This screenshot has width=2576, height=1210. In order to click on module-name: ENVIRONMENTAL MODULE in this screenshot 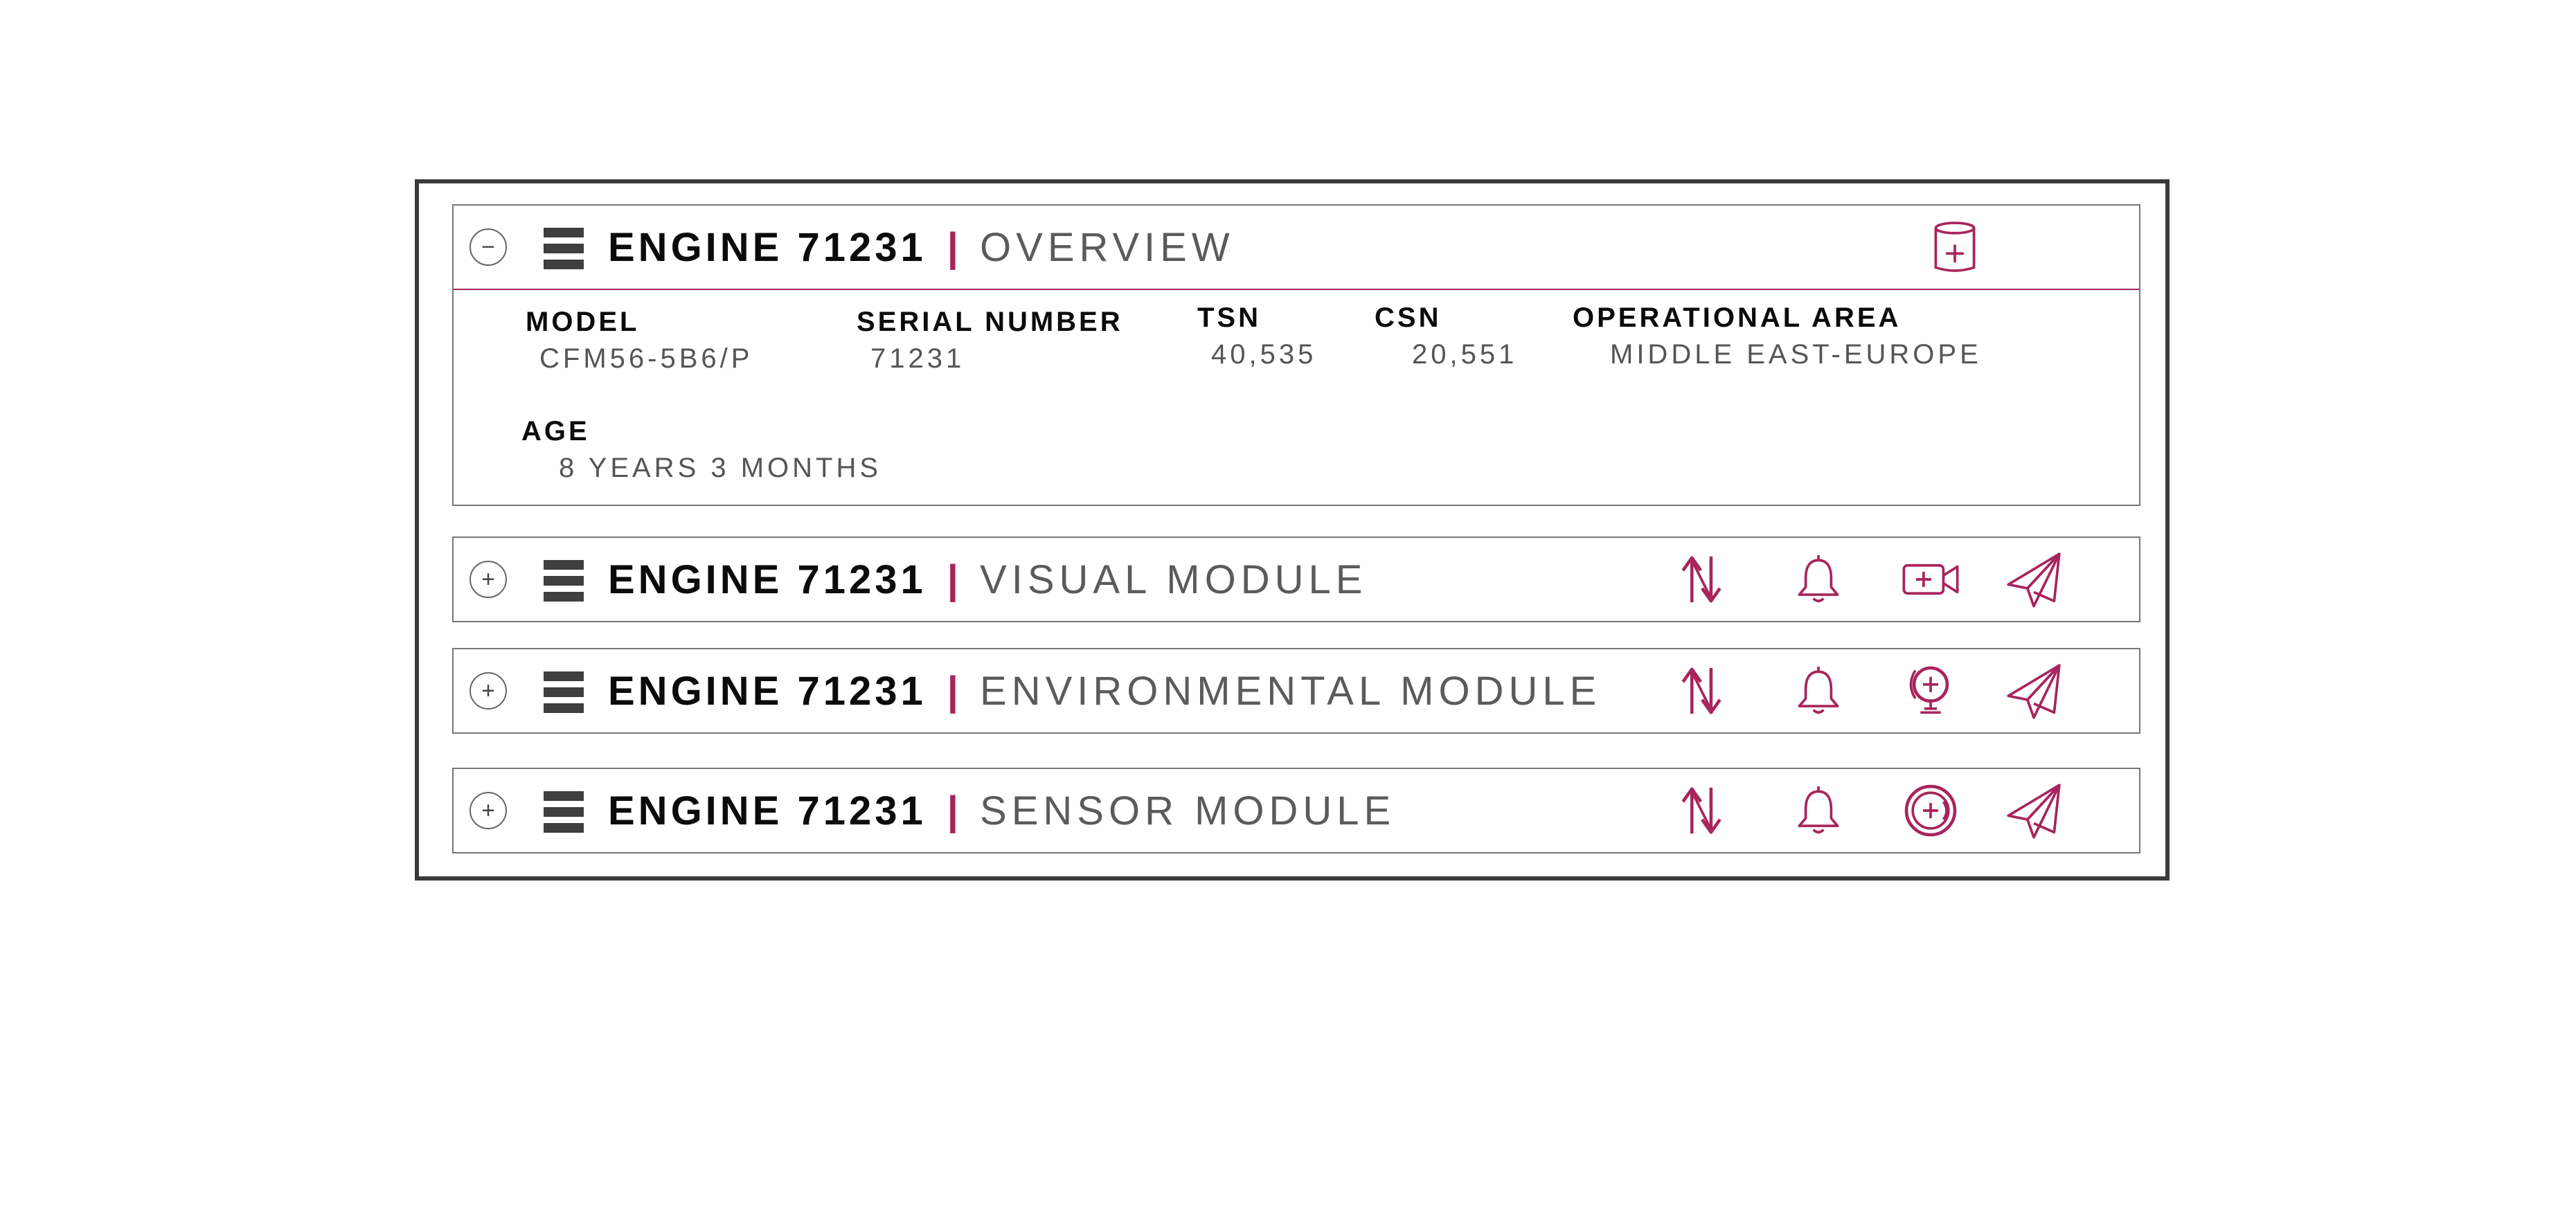, I will do `click(1291, 691)`.